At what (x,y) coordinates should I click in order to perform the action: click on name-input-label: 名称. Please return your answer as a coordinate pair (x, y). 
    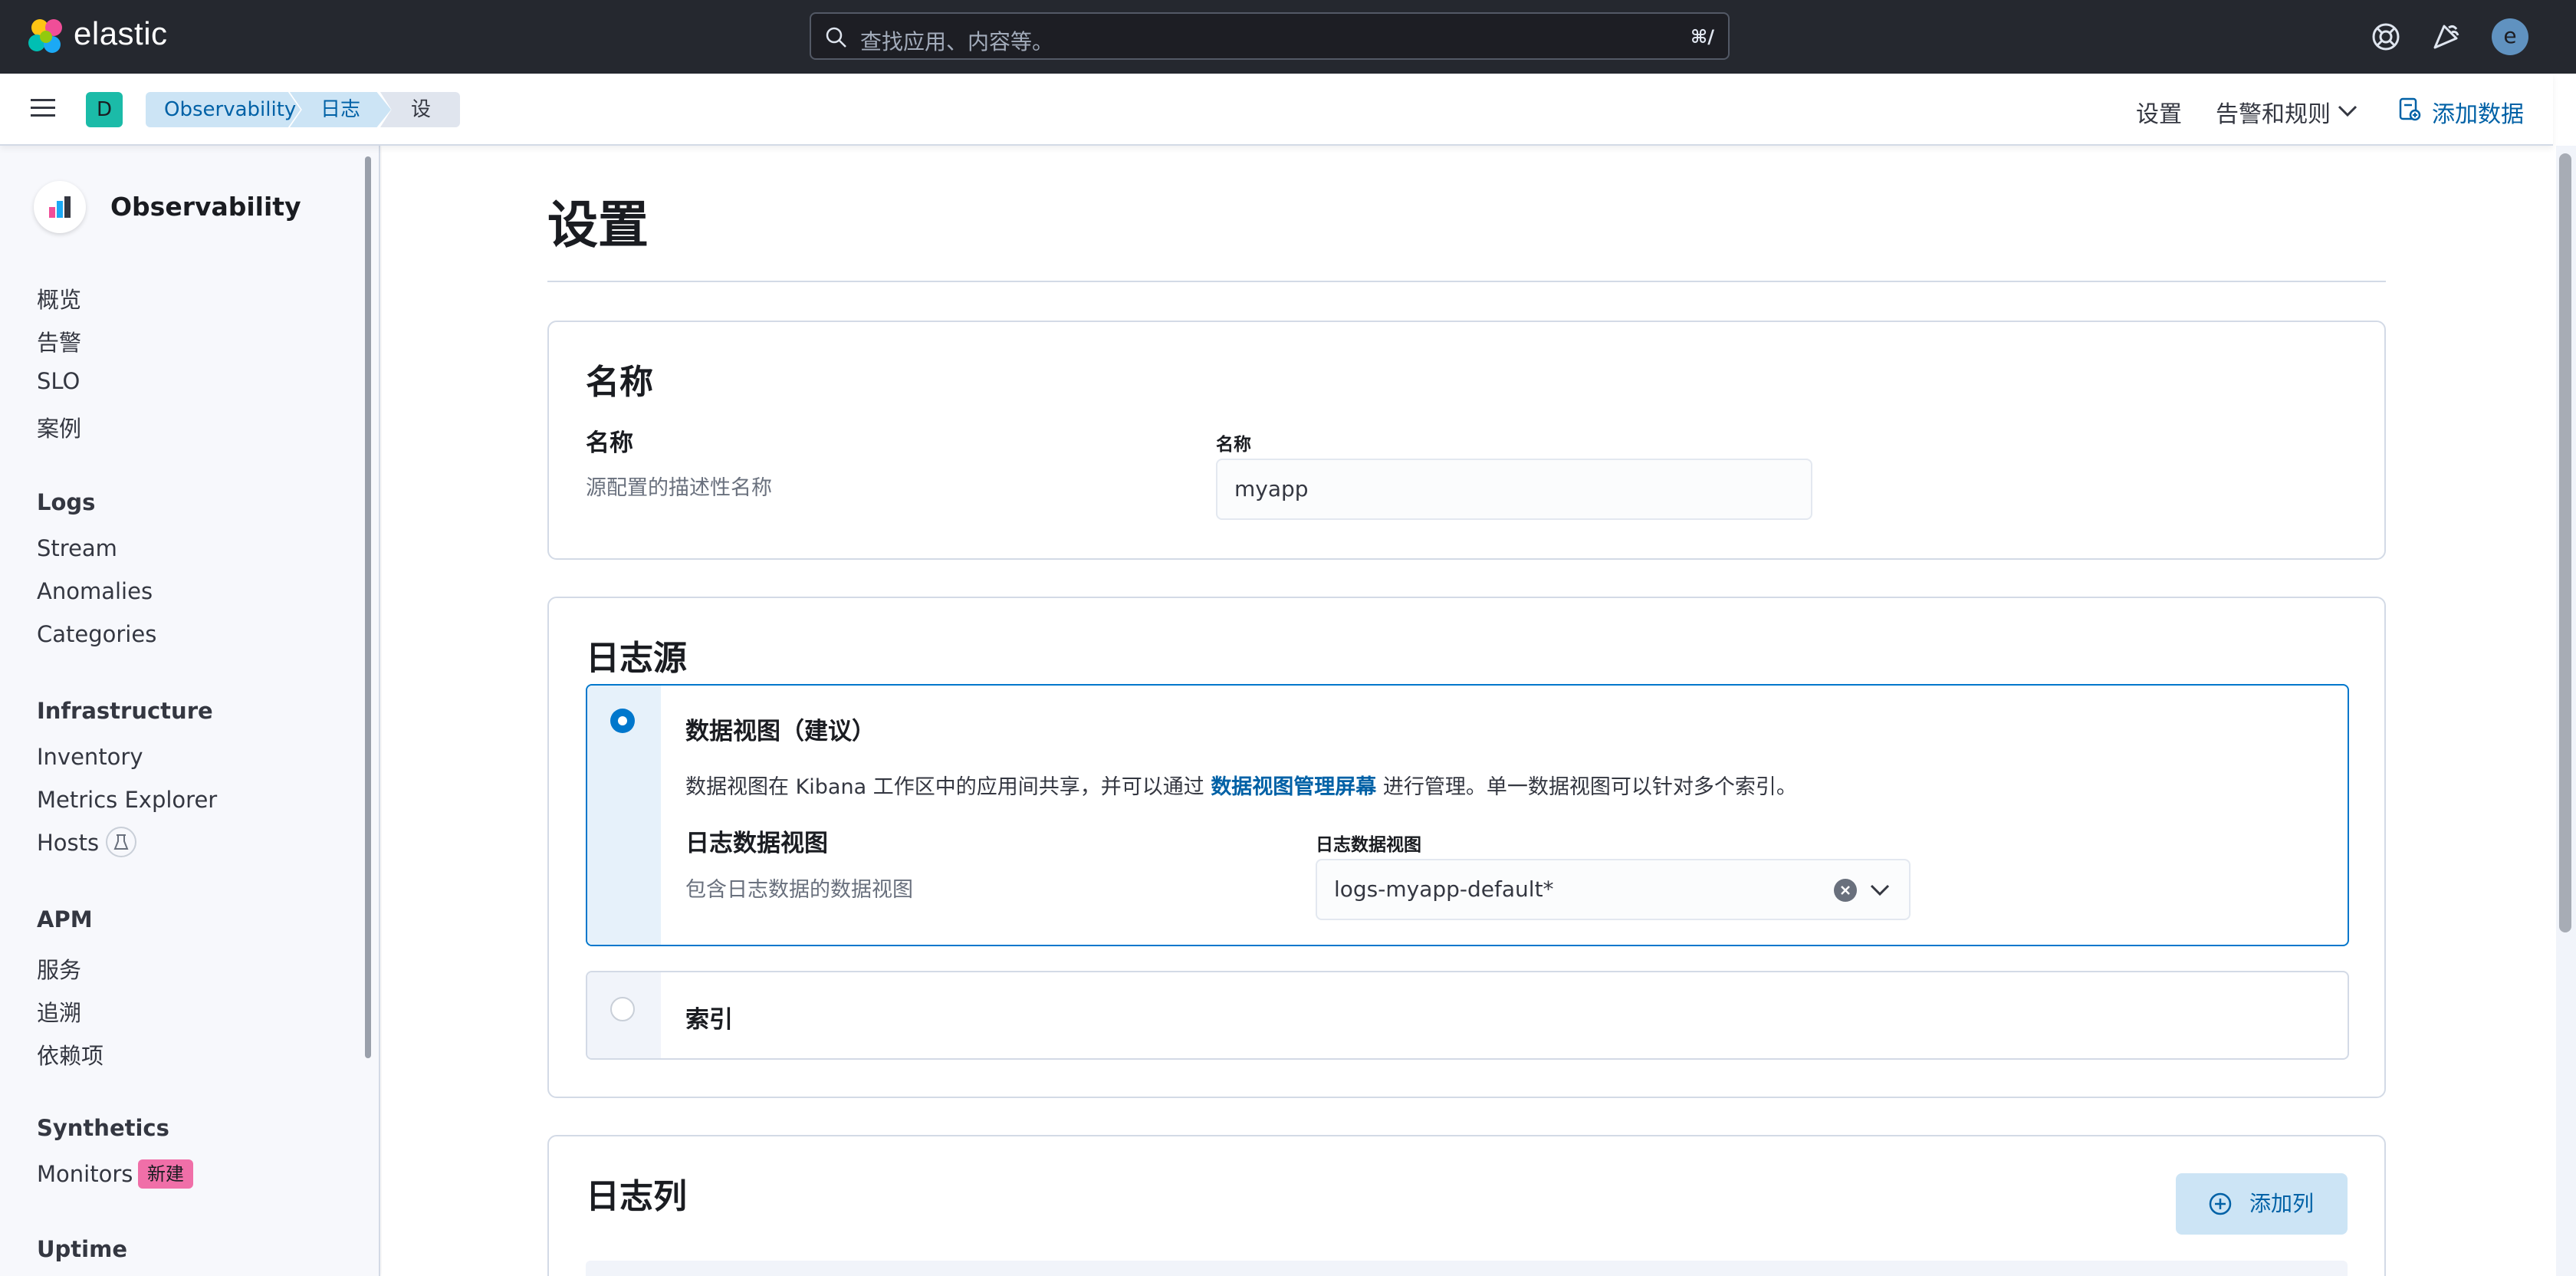
    Looking at the image, I should click on (1234, 445).